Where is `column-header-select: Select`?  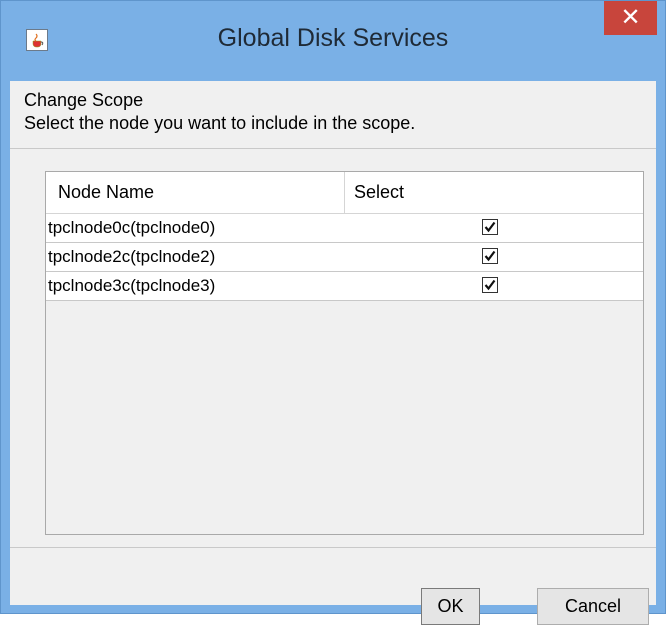 column-header-select: Select is located at coordinates (379, 192).